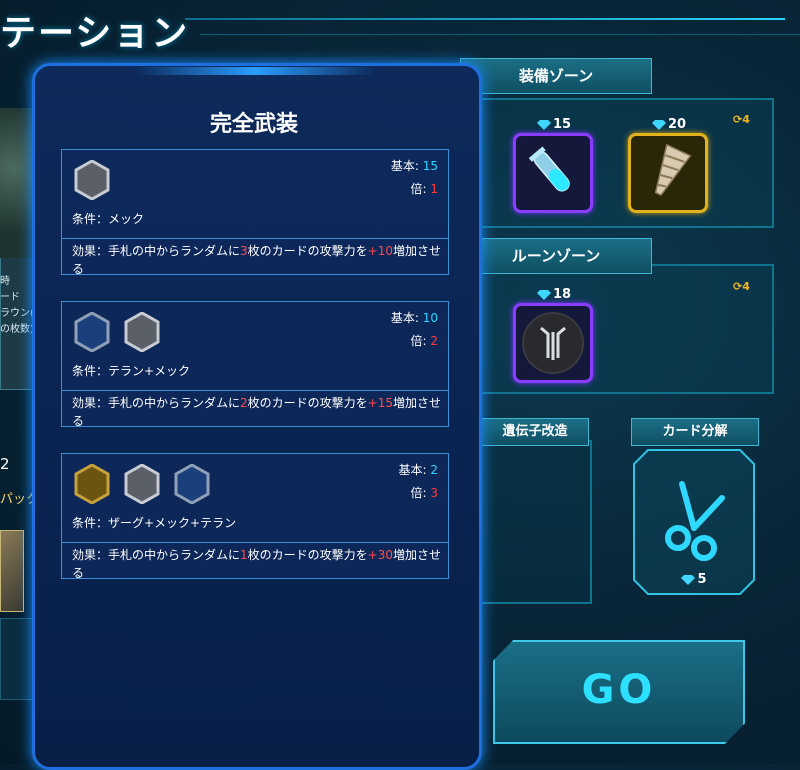 This screenshot has height=770, width=800. I want to click on equip-zone-tab: 装備ゾーン, so click(556, 76).